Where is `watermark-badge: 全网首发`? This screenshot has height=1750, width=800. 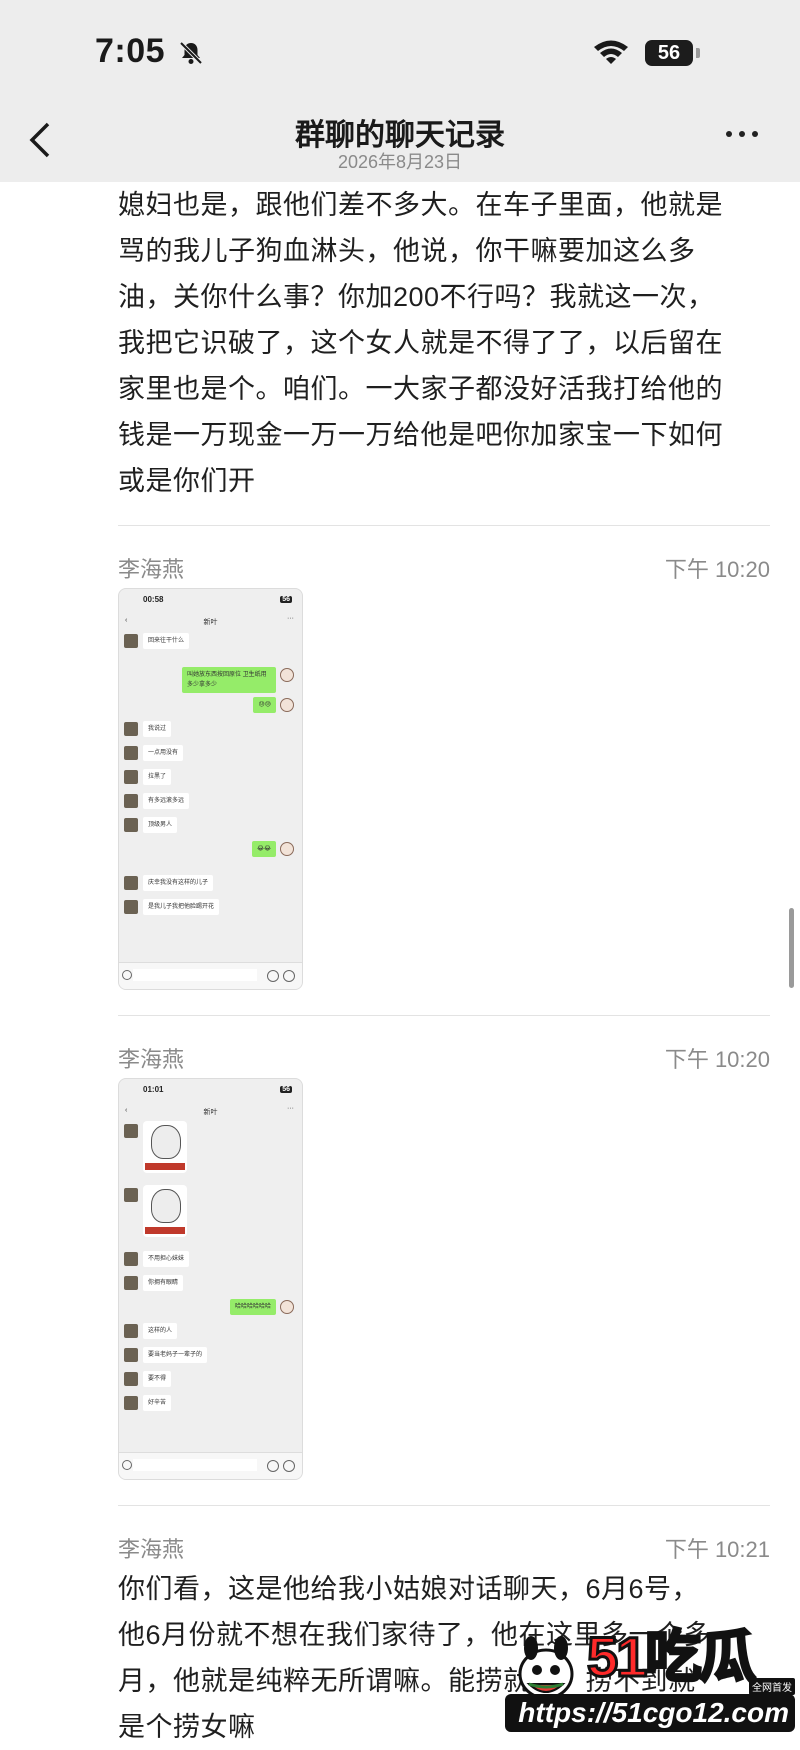
watermark-badge: 全网首发 is located at coordinates (772, 1686).